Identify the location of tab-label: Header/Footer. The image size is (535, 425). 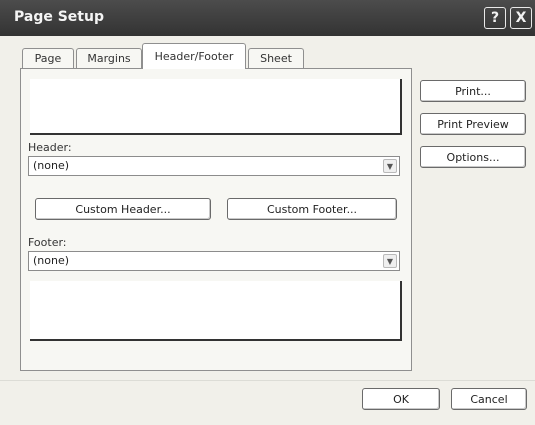
(194, 56).